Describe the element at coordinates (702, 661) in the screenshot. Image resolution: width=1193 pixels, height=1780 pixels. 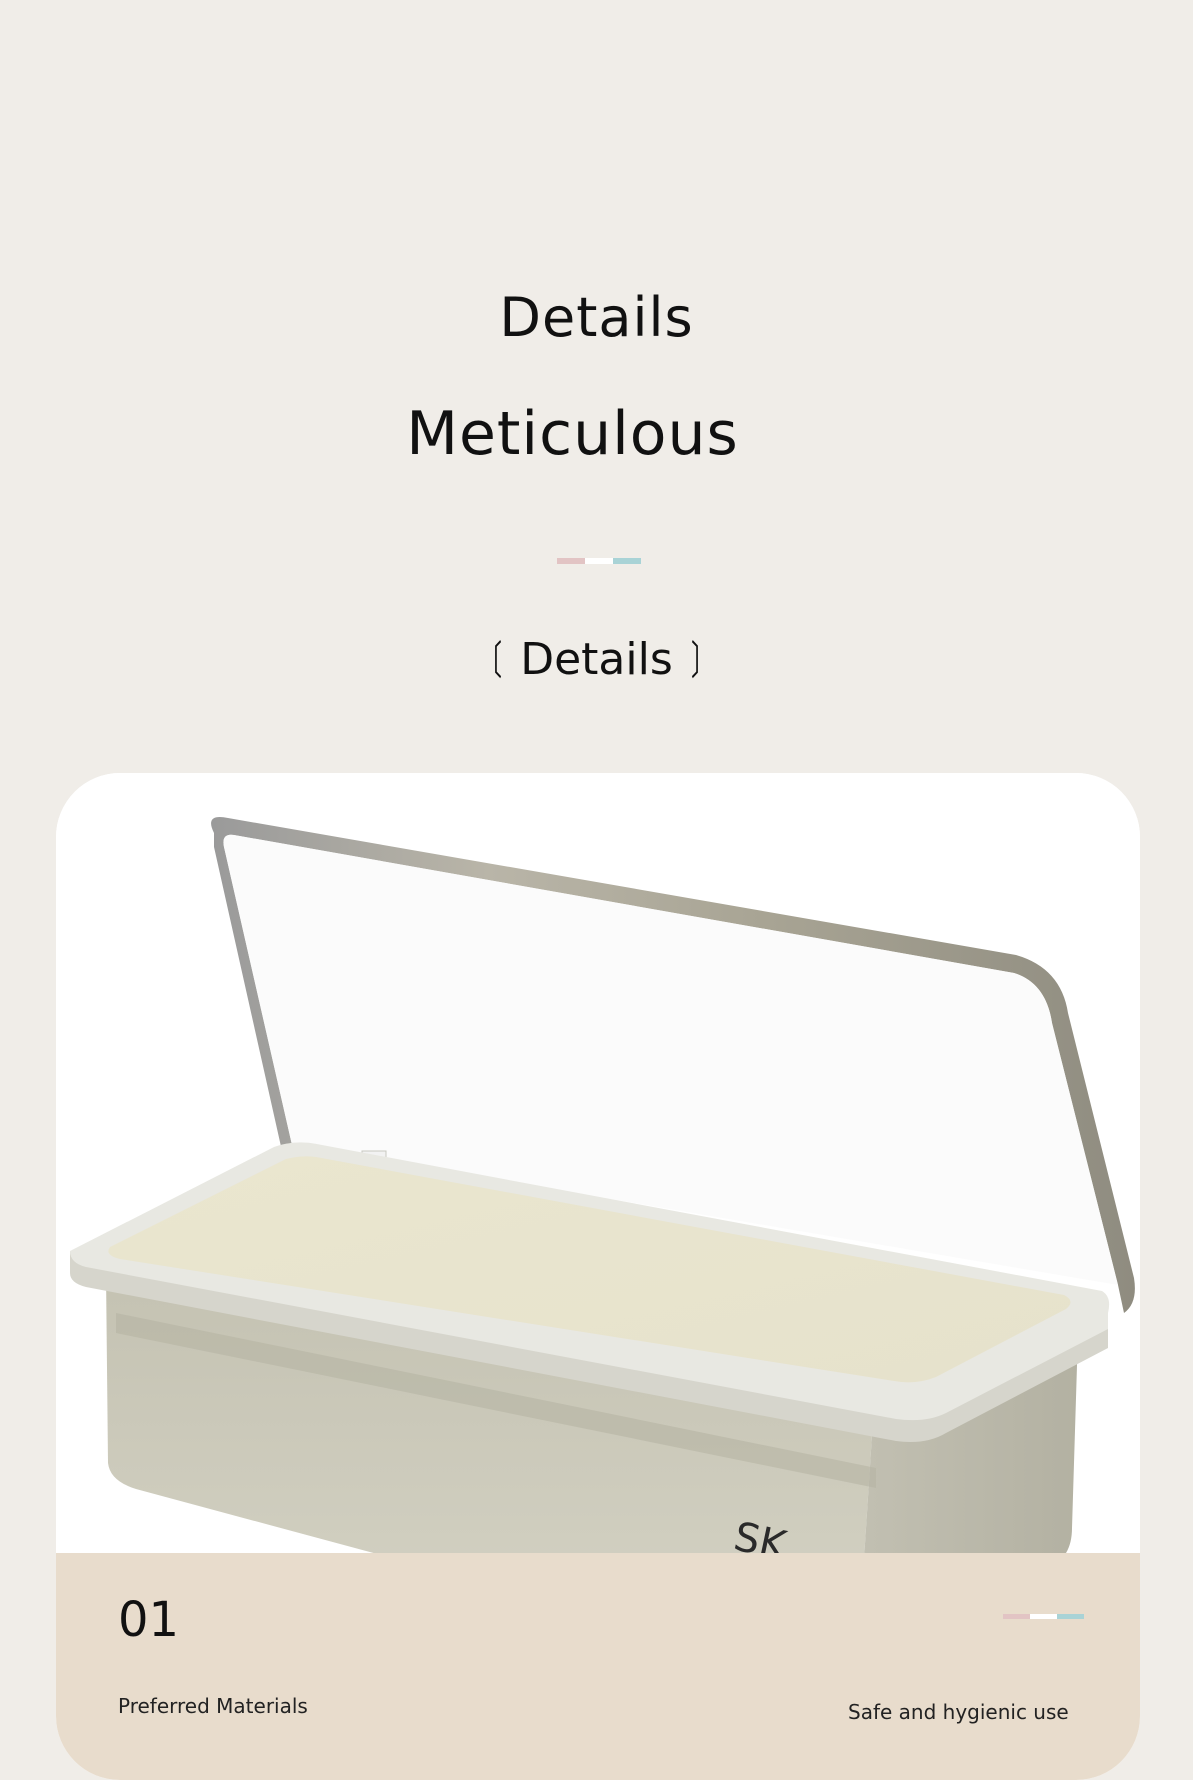
I see `bracket-close: 〕` at that location.